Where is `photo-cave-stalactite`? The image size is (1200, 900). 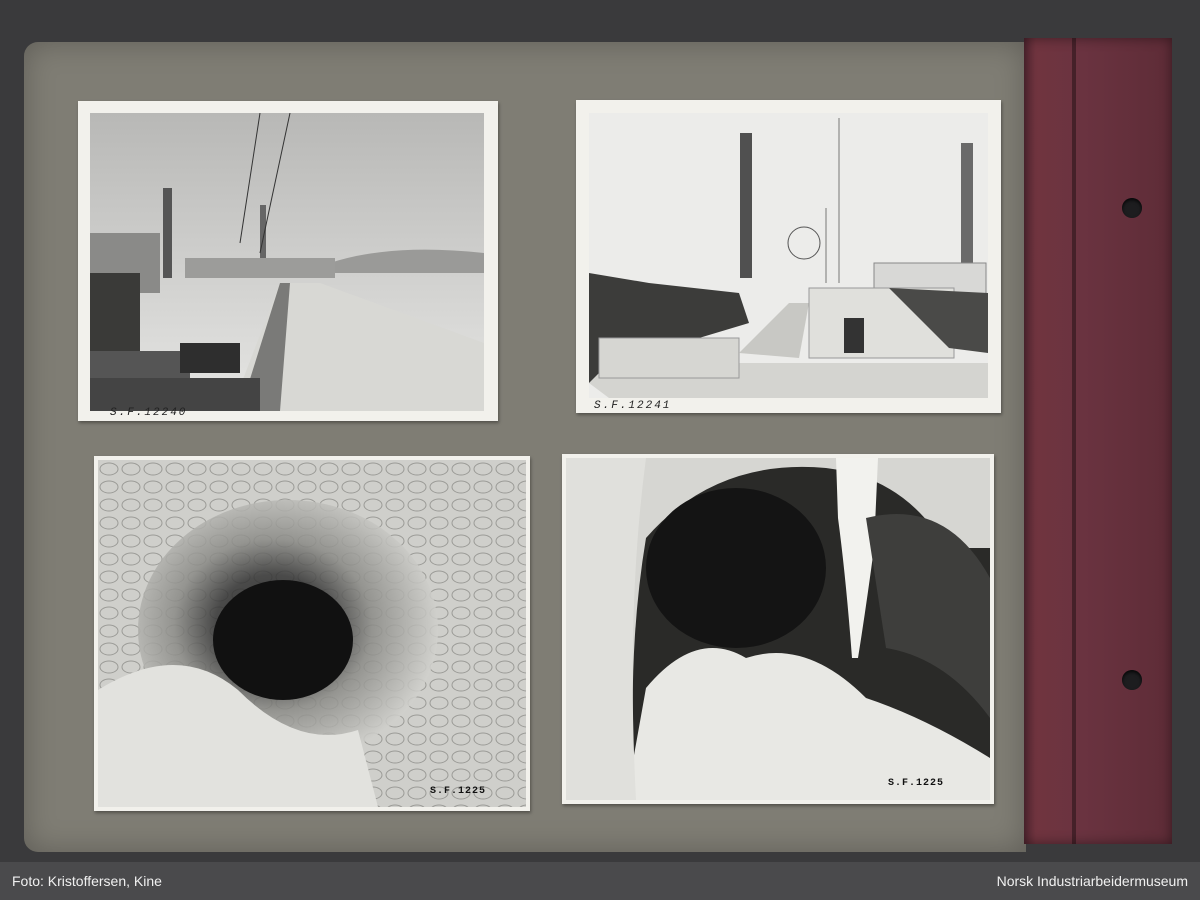
photo-cave-stalactite is located at coordinates (778, 629).